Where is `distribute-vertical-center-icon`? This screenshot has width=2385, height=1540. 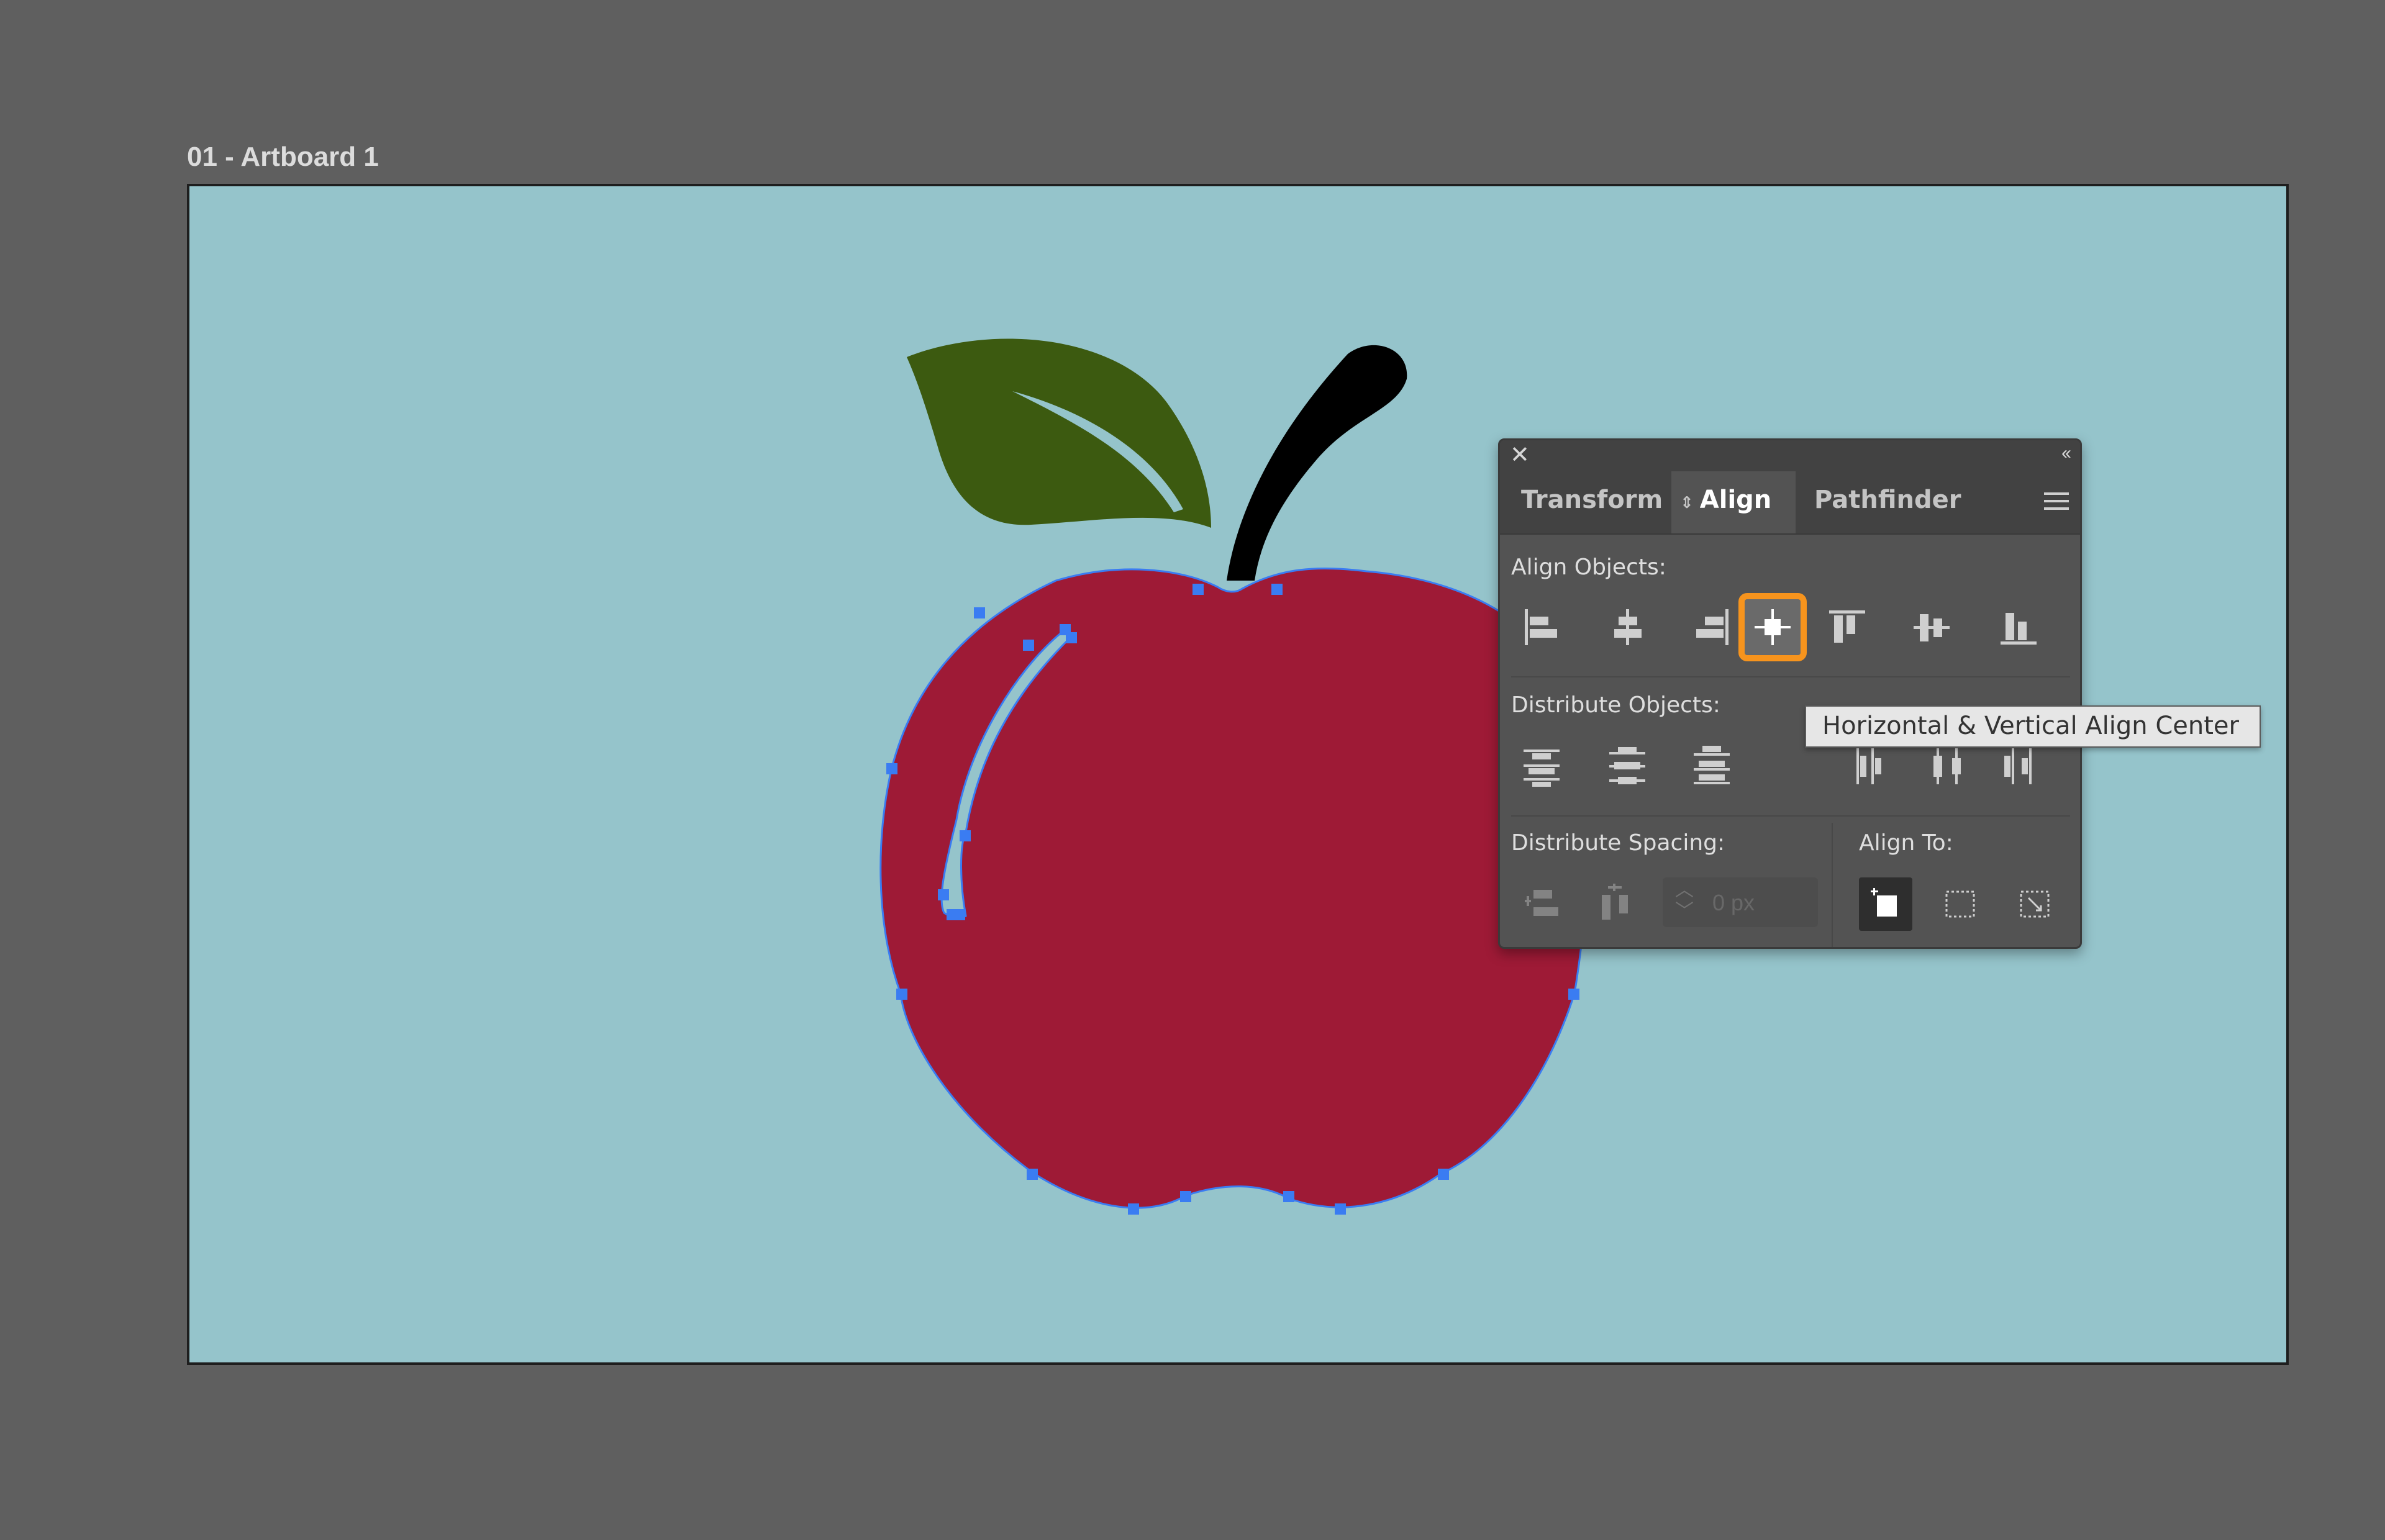
distribute-vertical-center-icon is located at coordinates (1627, 766).